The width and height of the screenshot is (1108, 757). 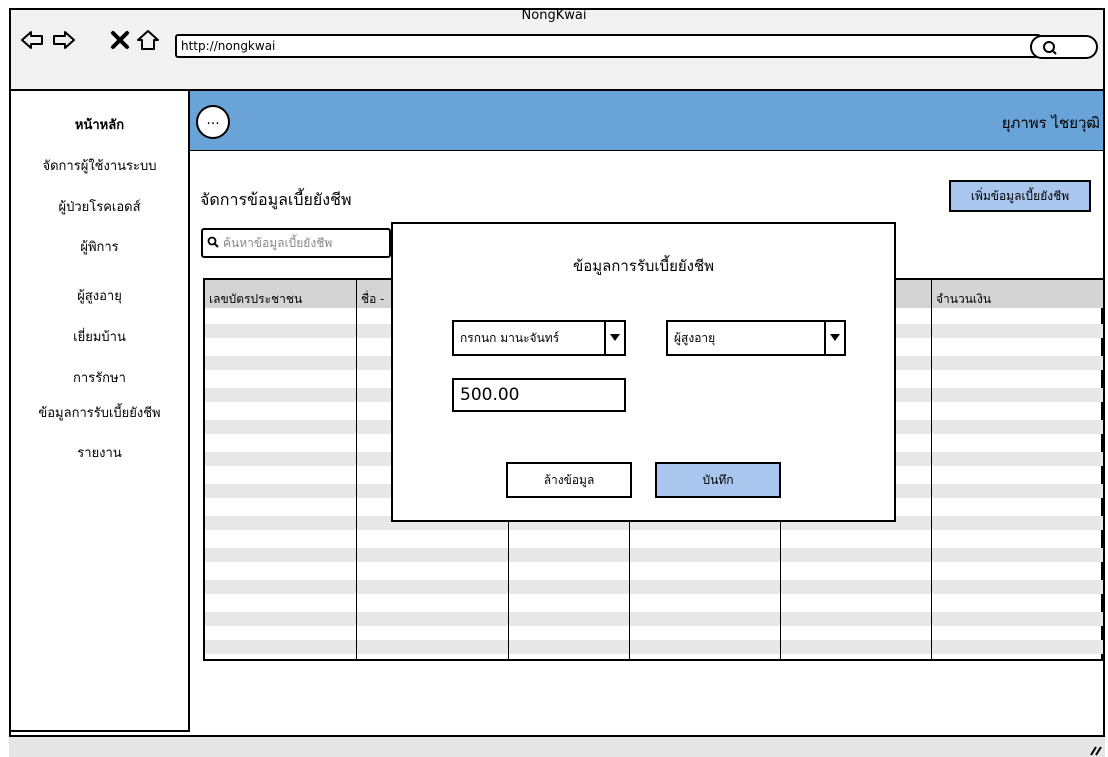 What do you see at coordinates (99, 295) in the screenshot?
I see `sidebar-item-elderly: ผู้สูงอายุ` at bounding box center [99, 295].